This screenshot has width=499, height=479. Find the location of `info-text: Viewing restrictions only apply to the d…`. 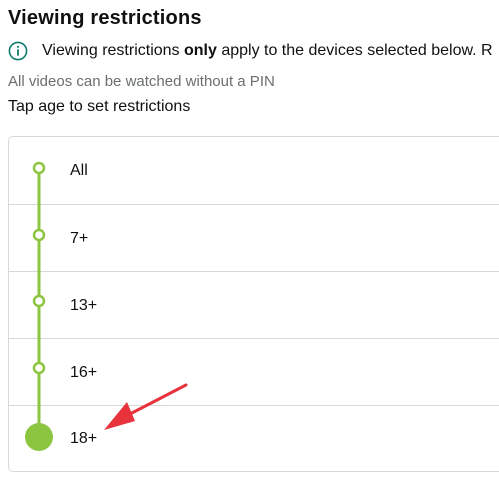

info-text: Viewing restrictions only apply to the d… is located at coordinates (267, 50).